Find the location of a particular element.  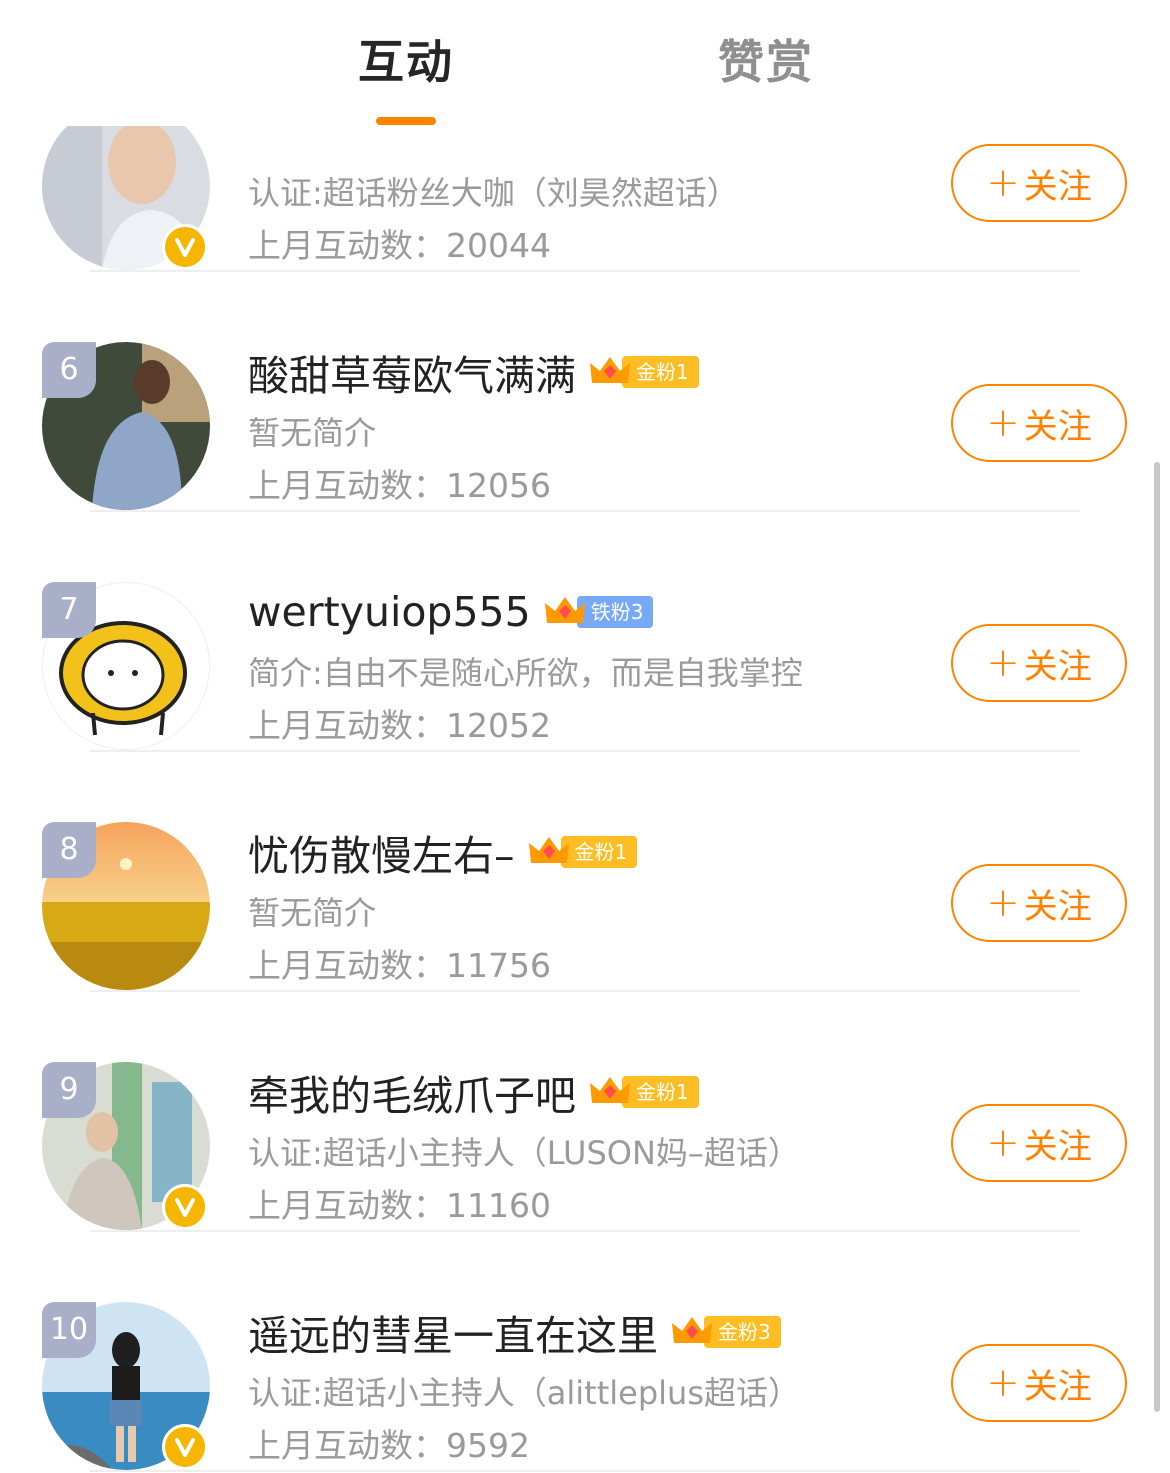

name-line: 酸甜草莓欧气满满 金粉1 is located at coordinates (473, 372).